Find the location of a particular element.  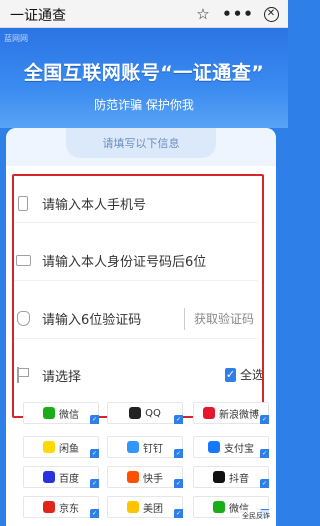

platform-option: 美团 ✓ is located at coordinates (145, 507).